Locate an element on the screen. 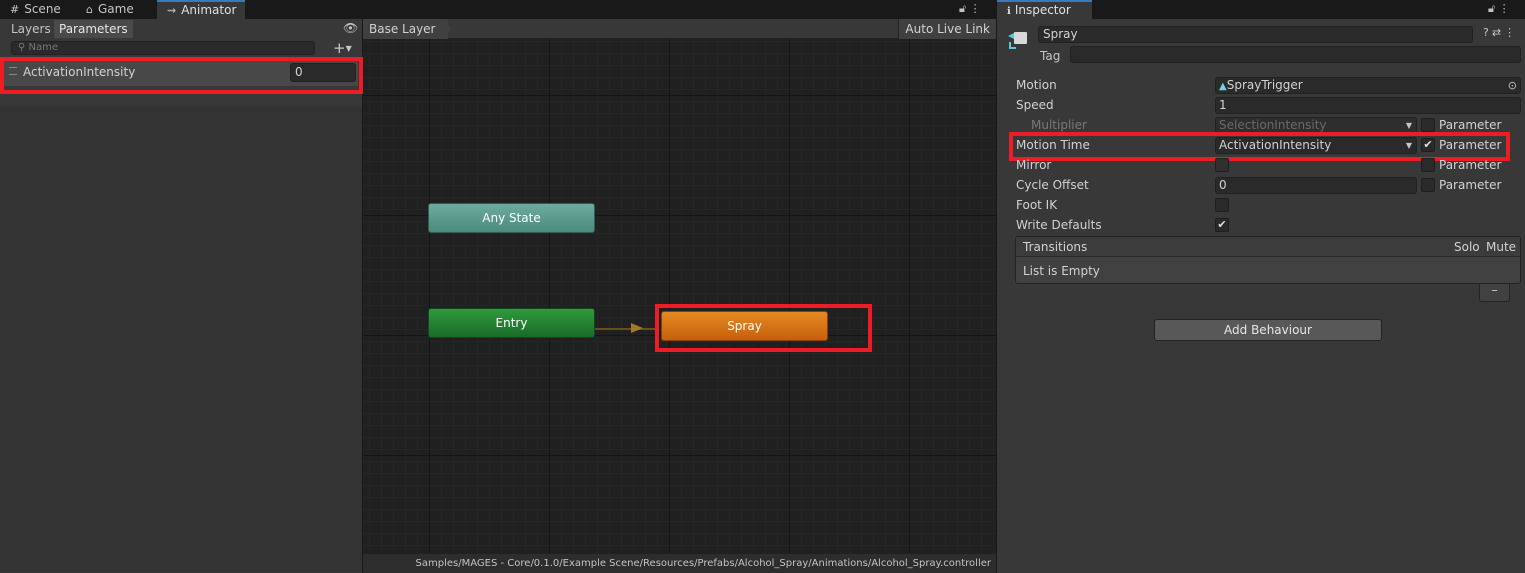 The image size is (1525, 573). transitions-list: Transitions Solo Mute List is Empty is located at coordinates (1268, 260).